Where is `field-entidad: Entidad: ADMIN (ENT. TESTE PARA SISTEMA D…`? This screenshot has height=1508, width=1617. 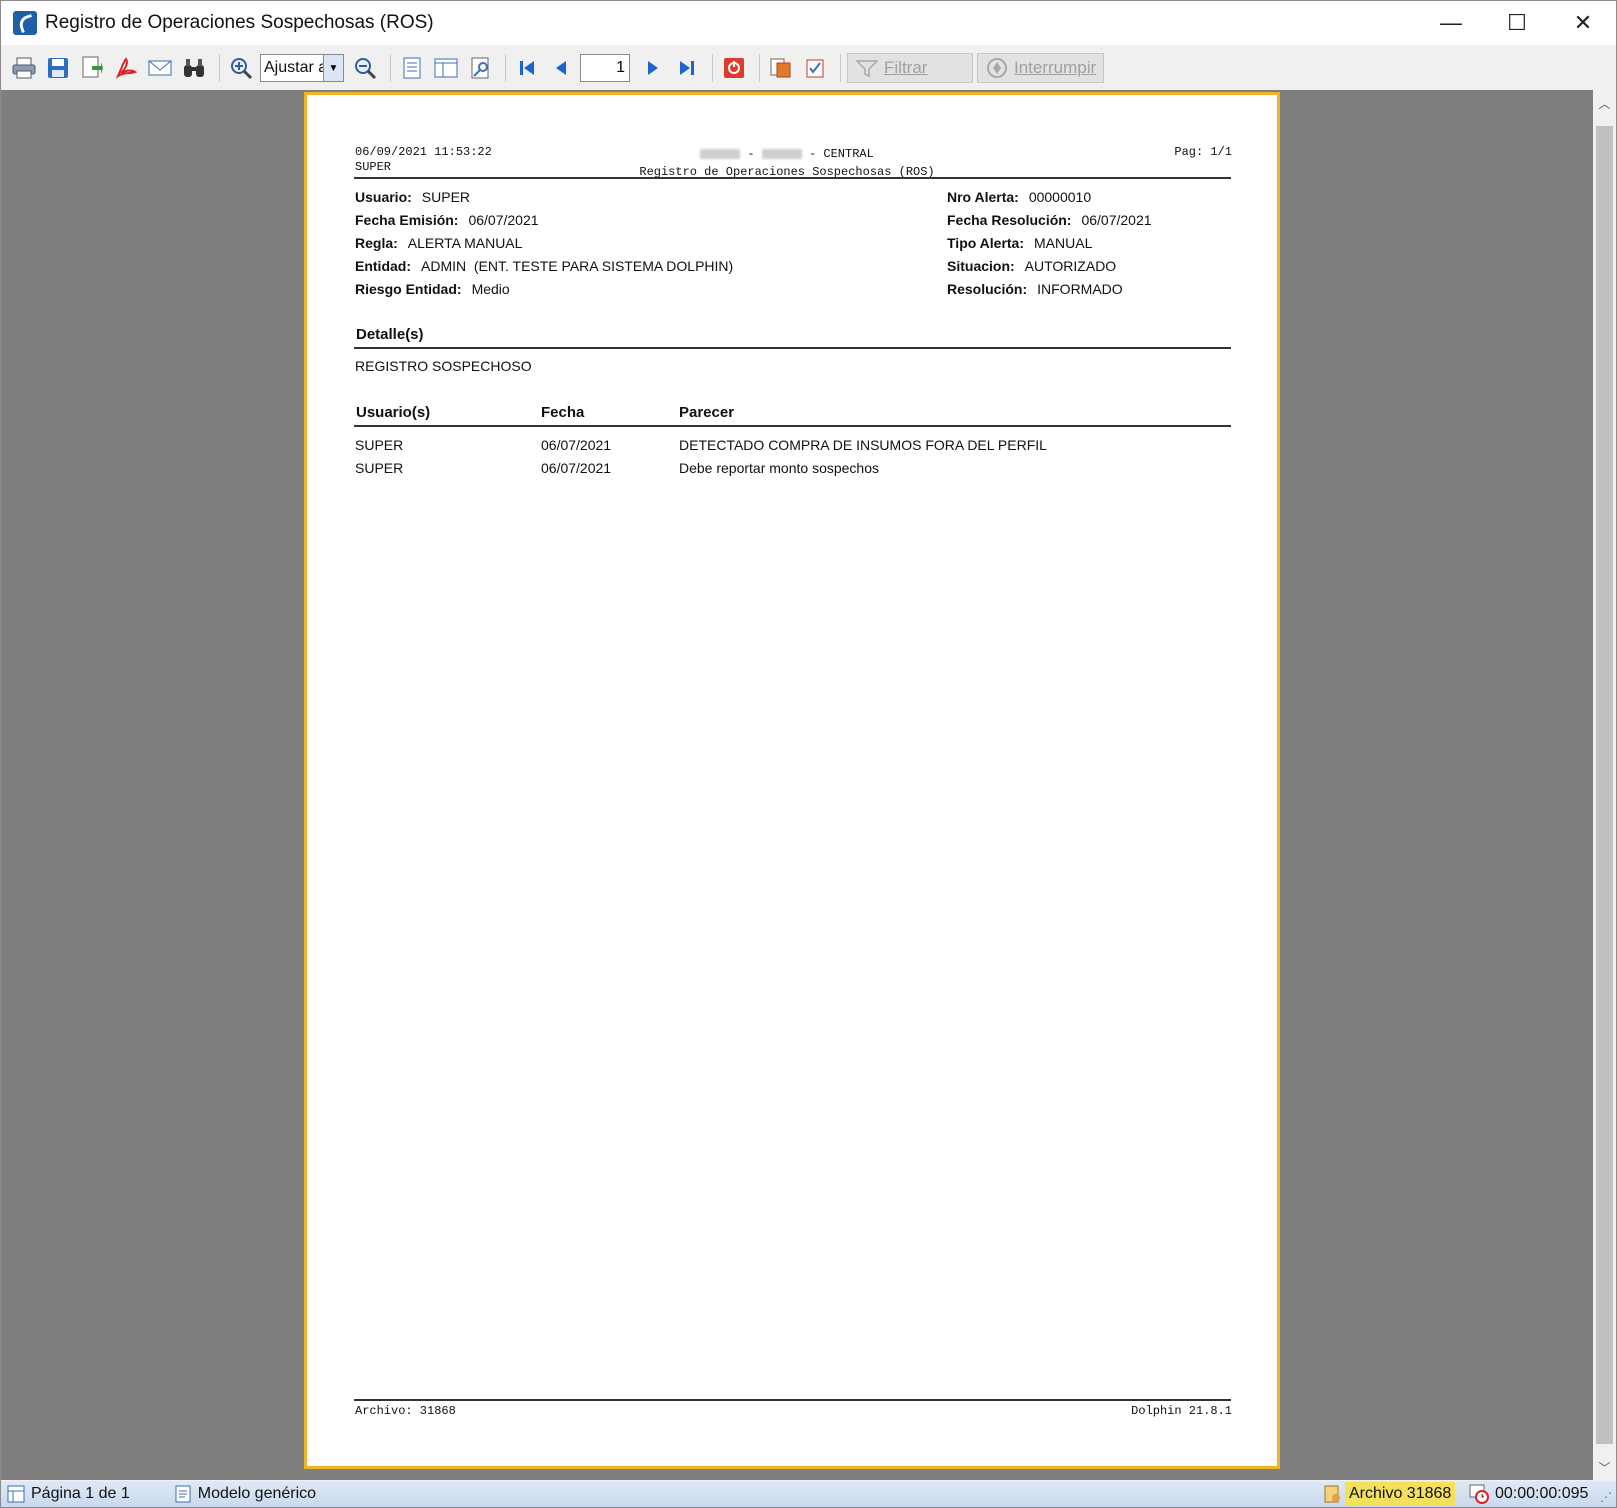 field-entidad: Entidad: ADMIN (ENT. TESTE PARA SISTEMA D… is located at coordinates (544, 266).